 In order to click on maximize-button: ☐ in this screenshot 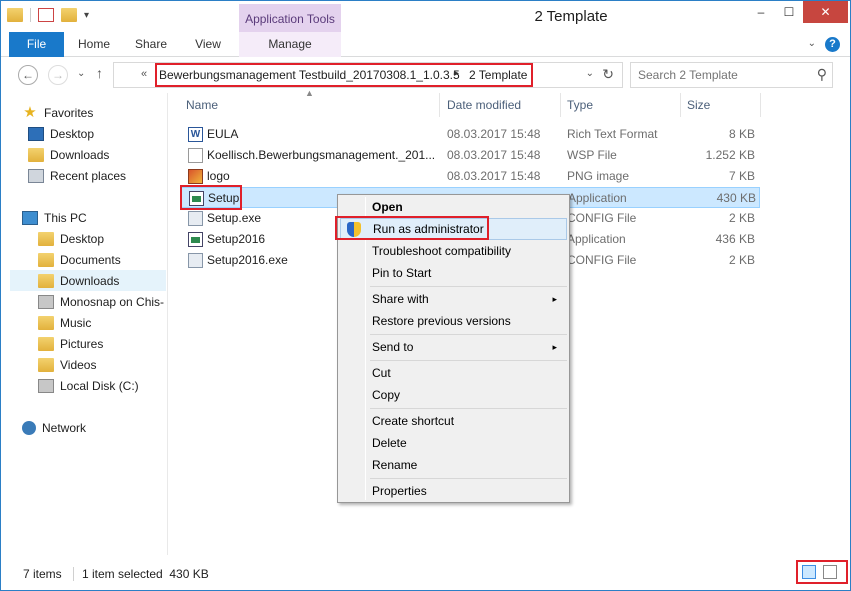, I will do `click(789, 12)`.